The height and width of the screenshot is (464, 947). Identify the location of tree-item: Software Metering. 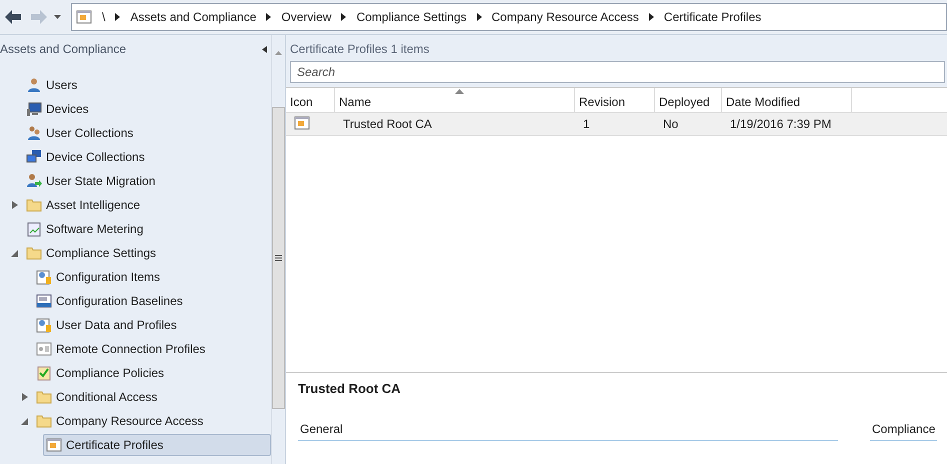
(84, 229).